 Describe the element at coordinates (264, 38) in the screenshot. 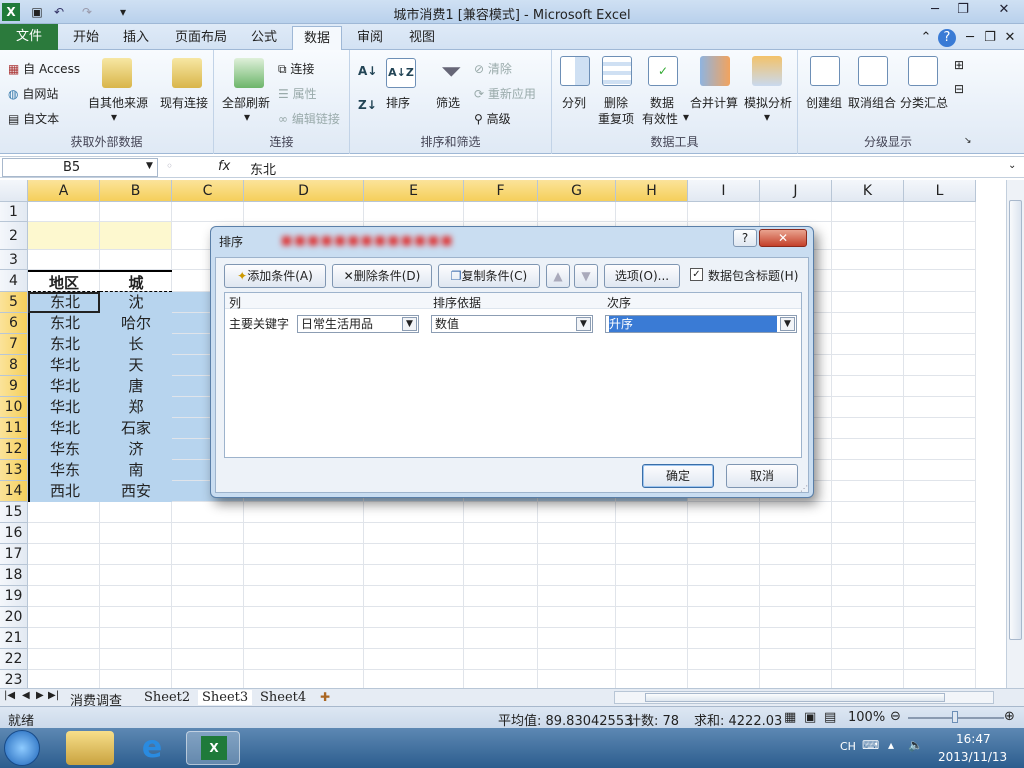

I see `tab-formulas: 公式` at that location.